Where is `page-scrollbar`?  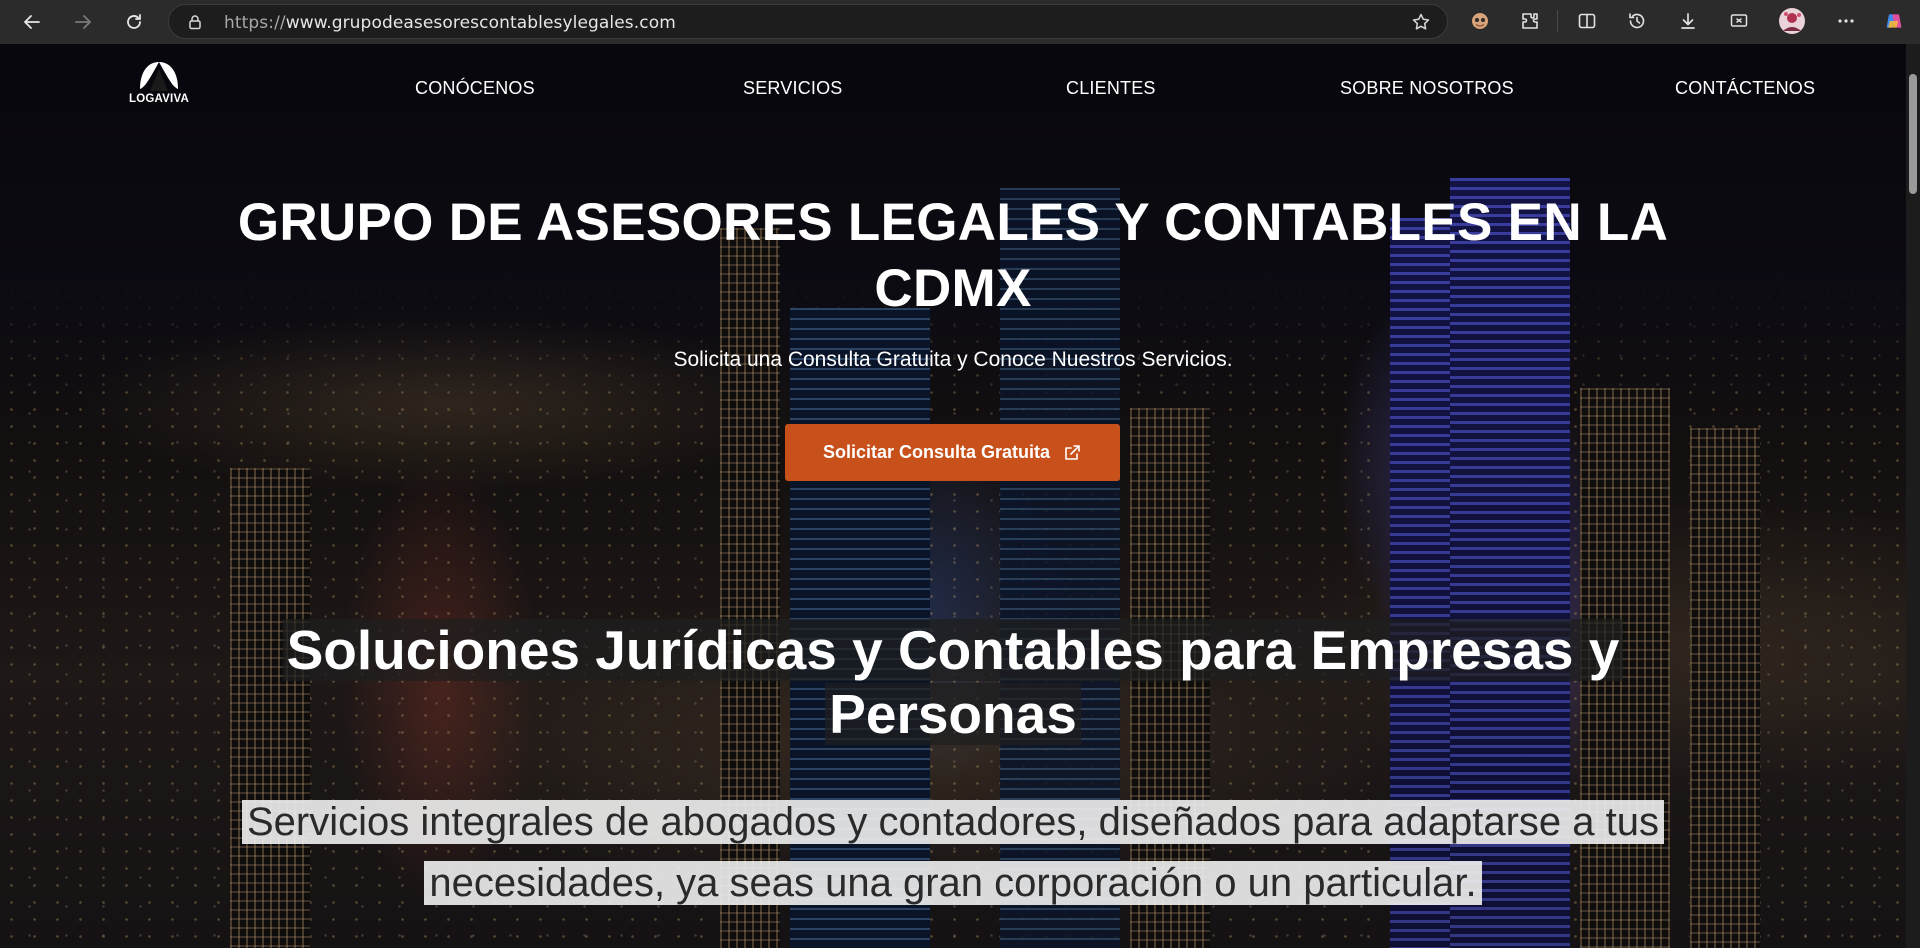
page-scrollbar is located at coordinates (1913, 496).